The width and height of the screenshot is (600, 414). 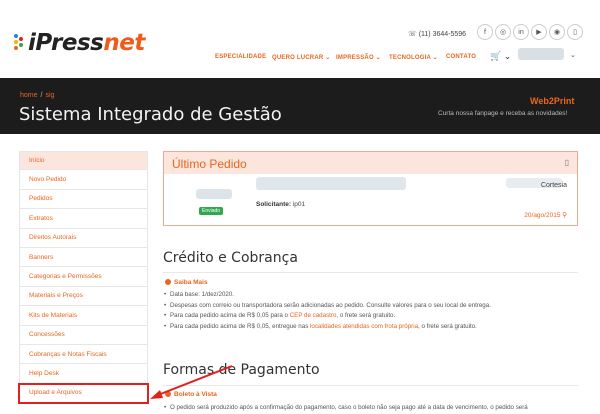 I want to click on page-title: Sistema Integrado de Gestão, so click(x=150, y=114).